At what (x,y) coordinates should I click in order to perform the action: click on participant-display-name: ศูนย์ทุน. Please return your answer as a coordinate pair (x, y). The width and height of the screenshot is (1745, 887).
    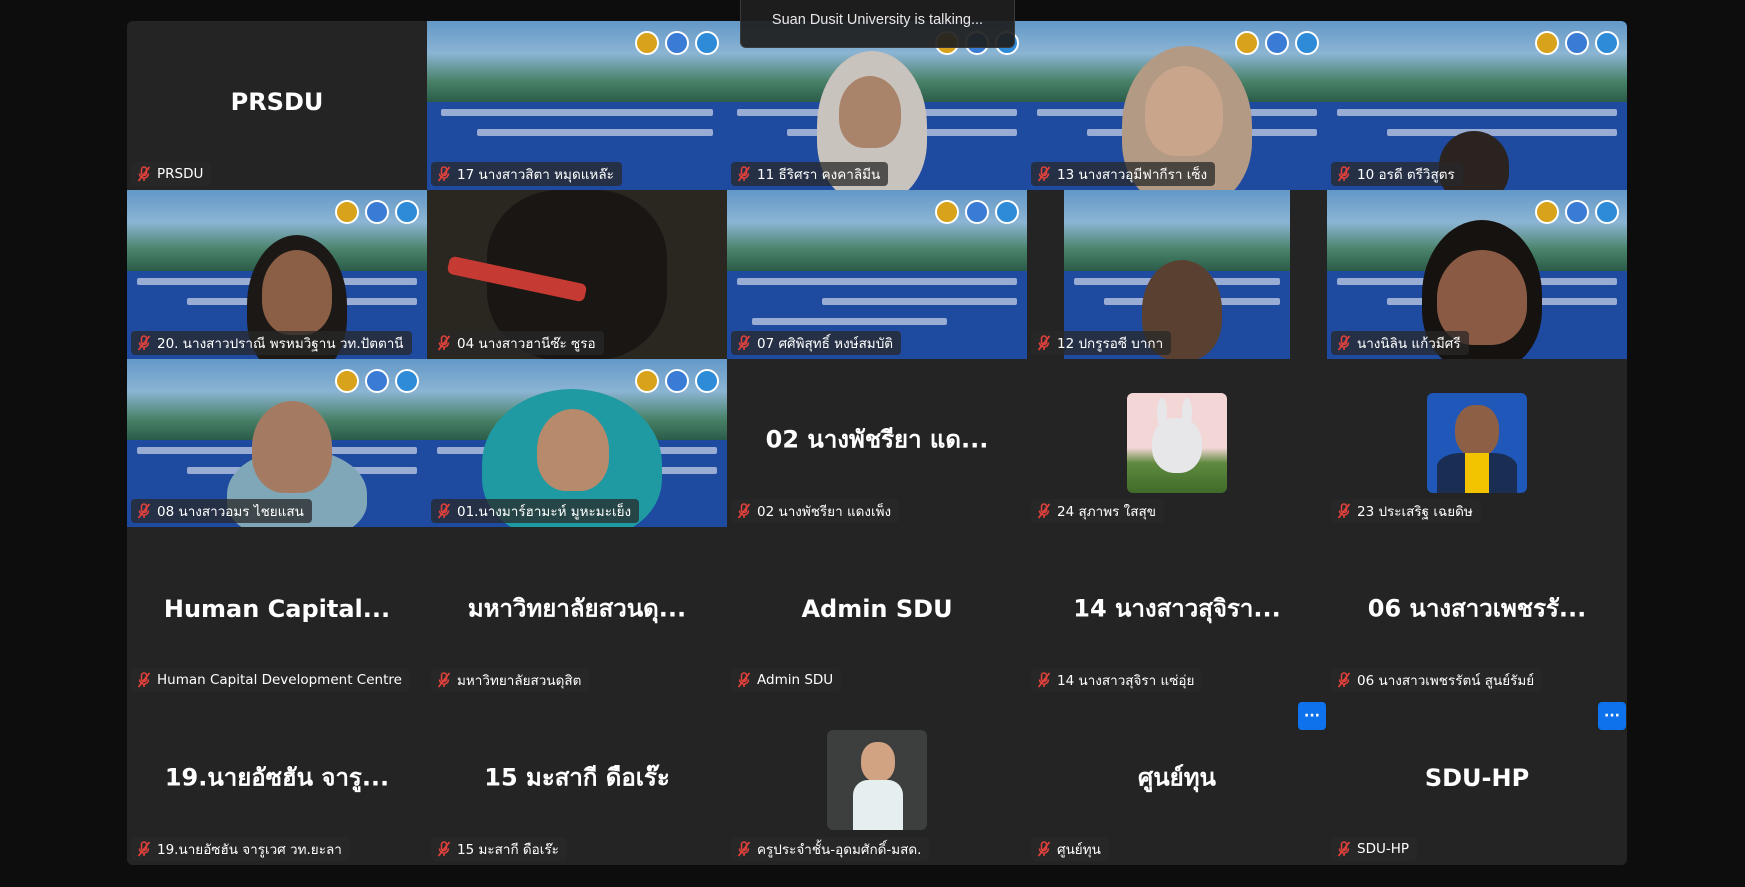
    Looking at the image, I should click on (1177, 777).